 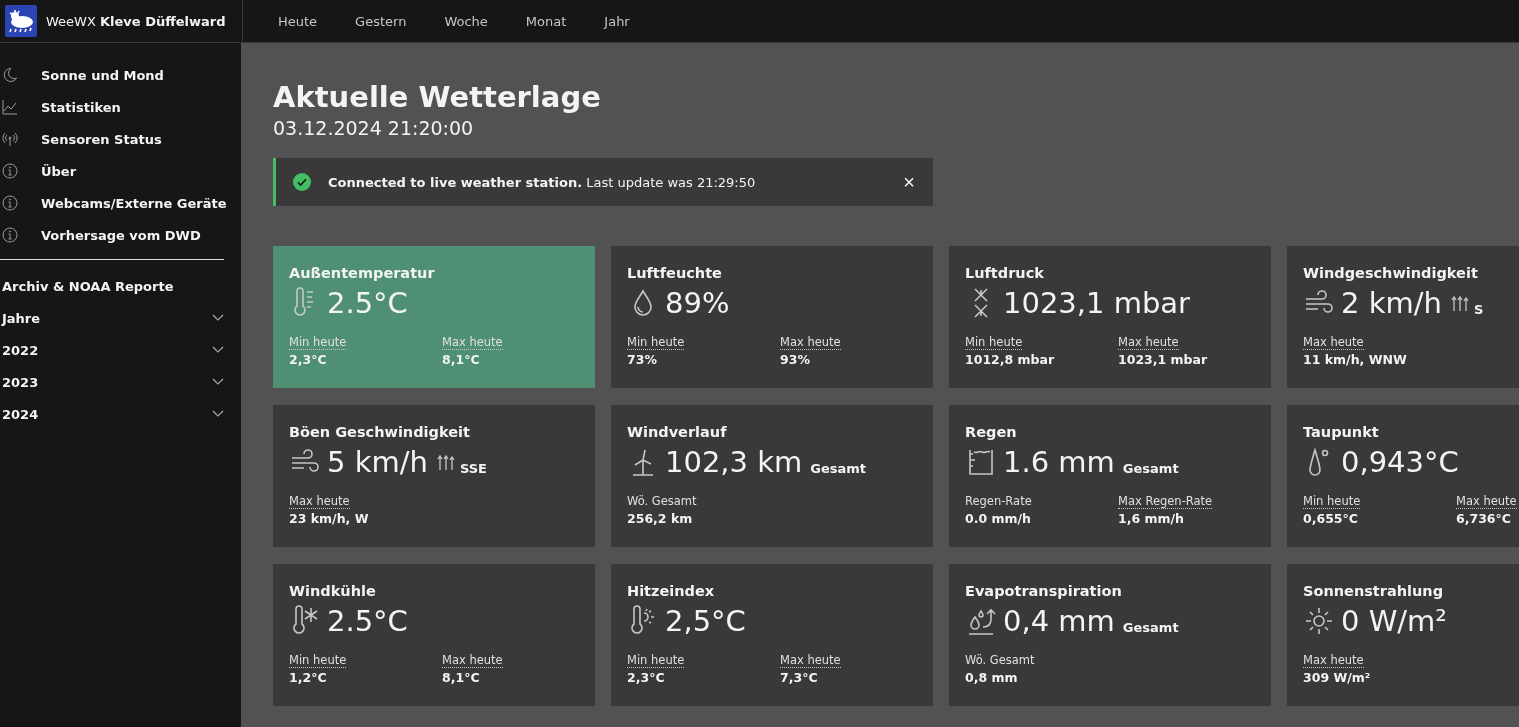 What do you see at coordinates (333, 591) in the screenshot?
I see `card-title: Windkühle` at bounding box center [333, 591].